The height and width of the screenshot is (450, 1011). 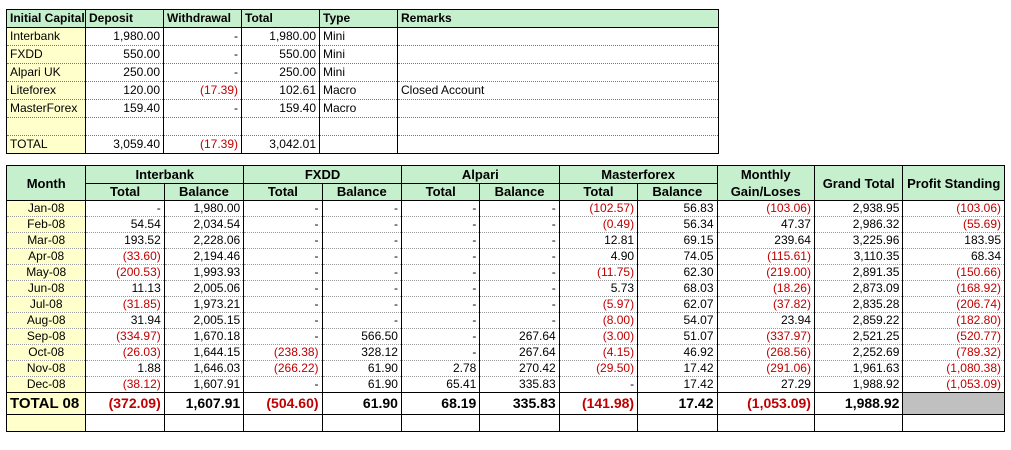 What do you see at coordinates (598, 208) in the screenshot?
I see `cell-masterforex-total: (102.57)` at bounding box center [598, 208].